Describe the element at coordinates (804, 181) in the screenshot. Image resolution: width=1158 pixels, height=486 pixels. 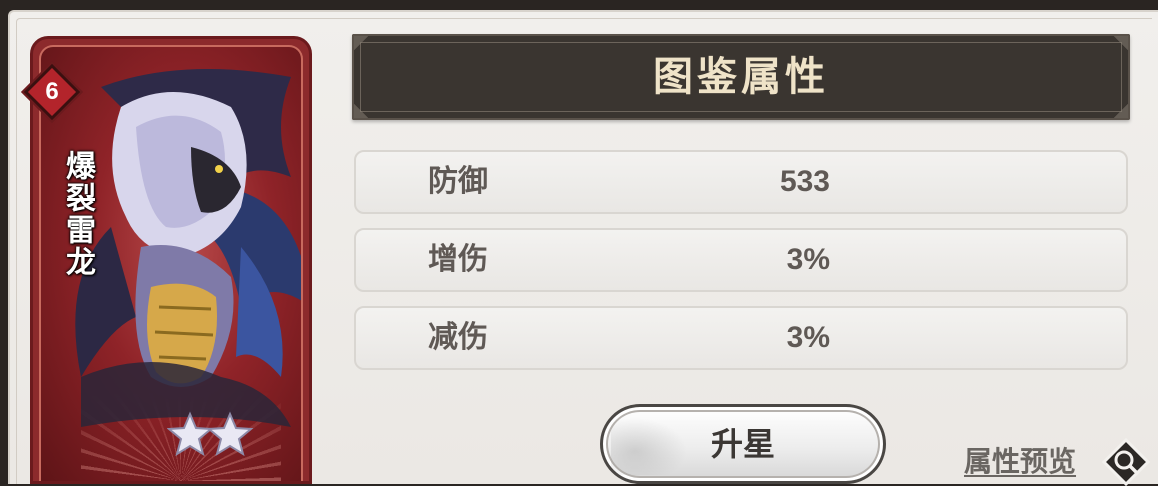
I see `stat-value: 533` at that location.